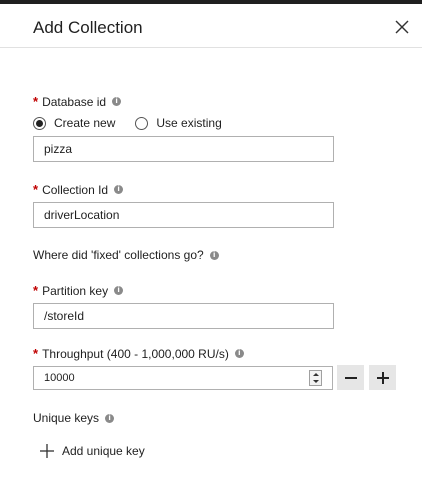  I want to click on add-unique-key-button: Add unique key, so click(92, 451).